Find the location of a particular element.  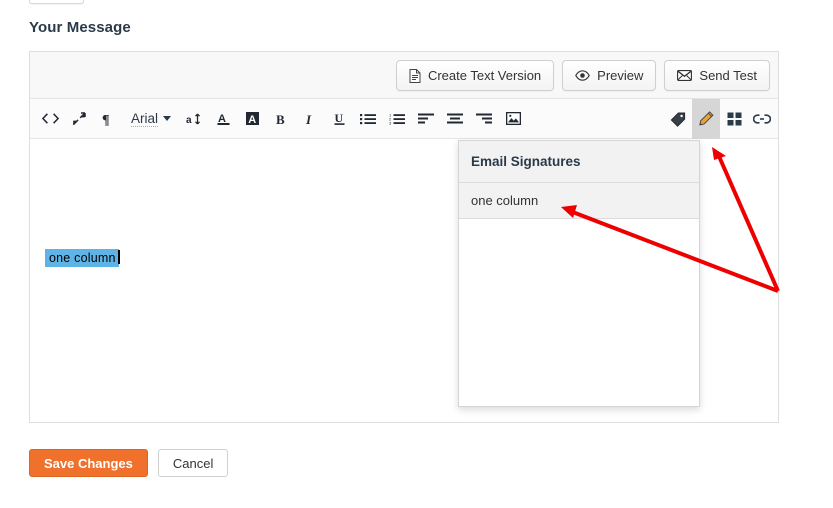

font-size-icon: a is located at coordinates (194, 119).